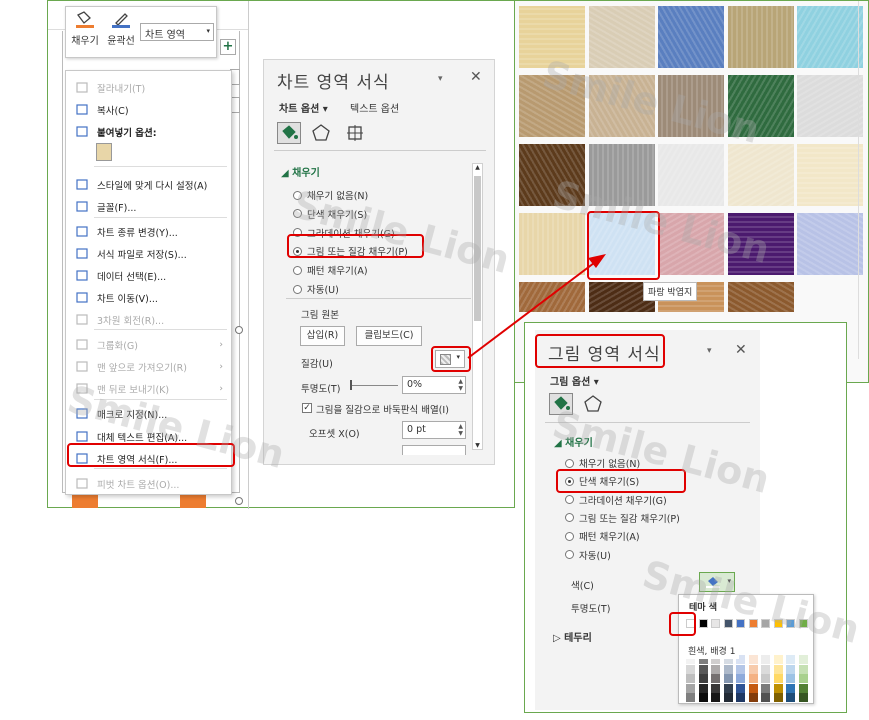  Describe the element at coordinates (351, 385) in the screenshot. I see `transparency-slider-thumb` at that location.